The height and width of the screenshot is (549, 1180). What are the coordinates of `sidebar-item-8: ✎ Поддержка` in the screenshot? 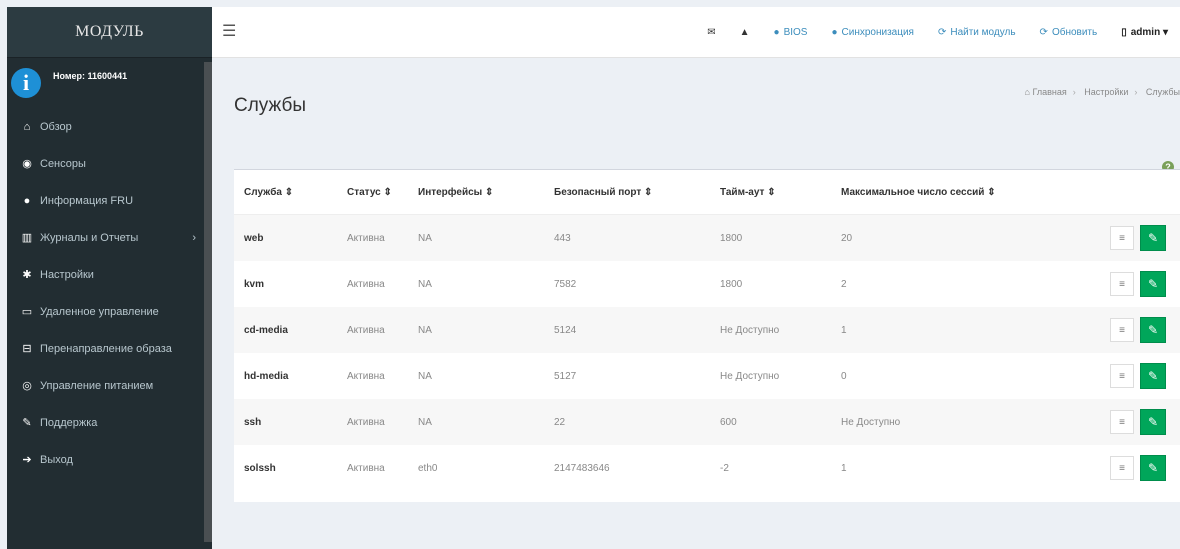 It's located at (109, 422).